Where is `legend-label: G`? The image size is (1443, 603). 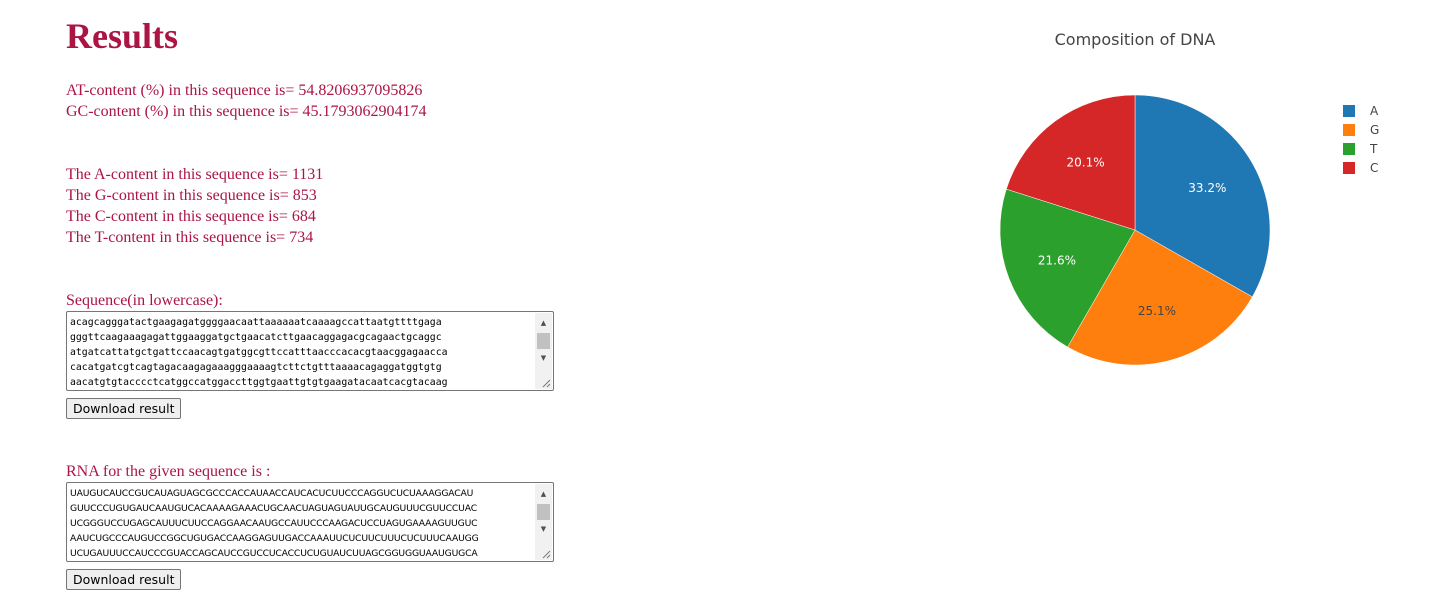
legend-label: G is located at coordinates (1375, 130).